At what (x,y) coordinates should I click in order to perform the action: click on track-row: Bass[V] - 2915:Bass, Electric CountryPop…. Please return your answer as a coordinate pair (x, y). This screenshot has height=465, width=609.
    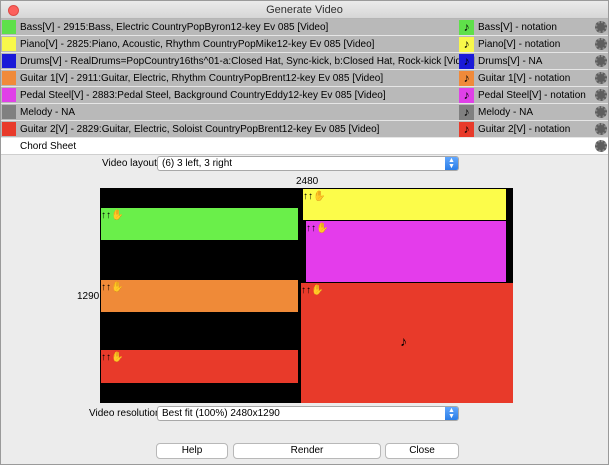
    Looking at the image, I should click on (304, 27).